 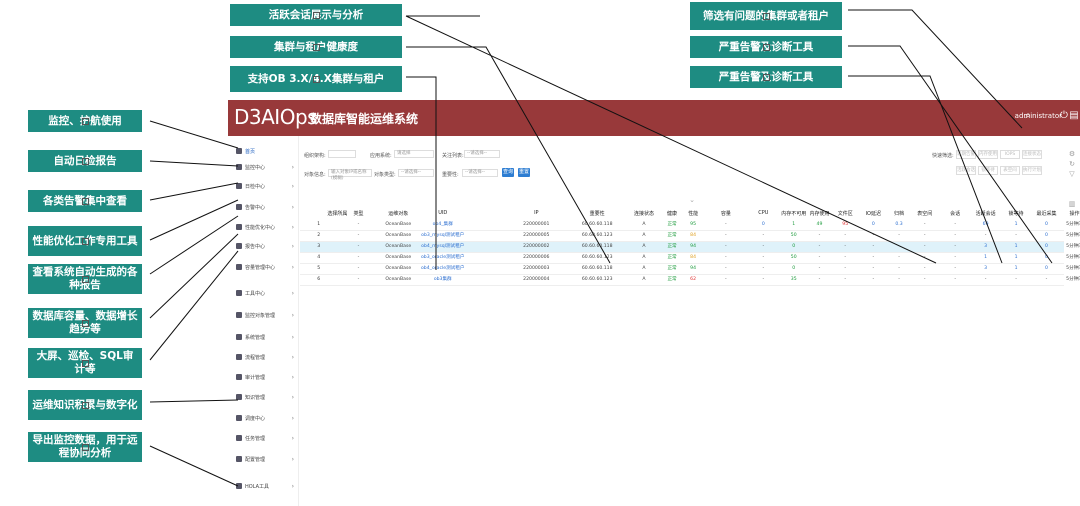 I want to click on quick-filter-button: 活跃会话, so click(x=966, y=170).